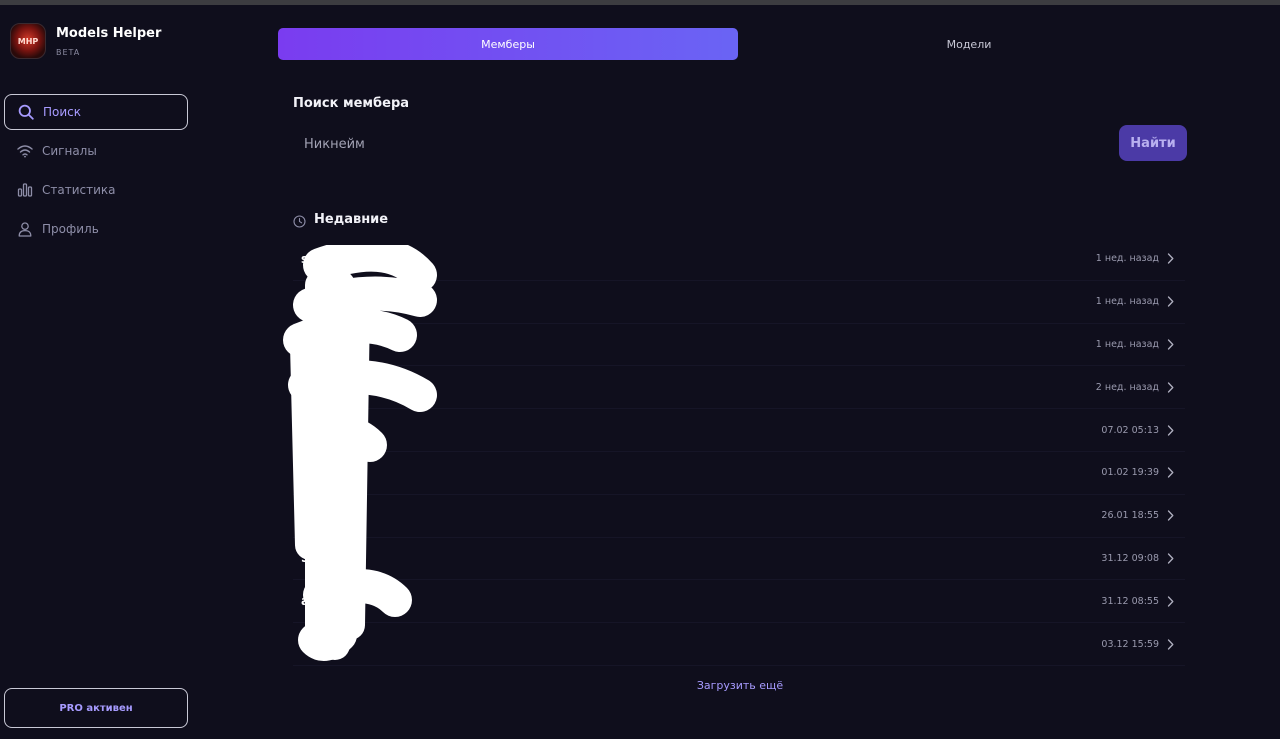 The image size is (1280, 739). I want to click on app-logo: MHP, so click(28, 41).